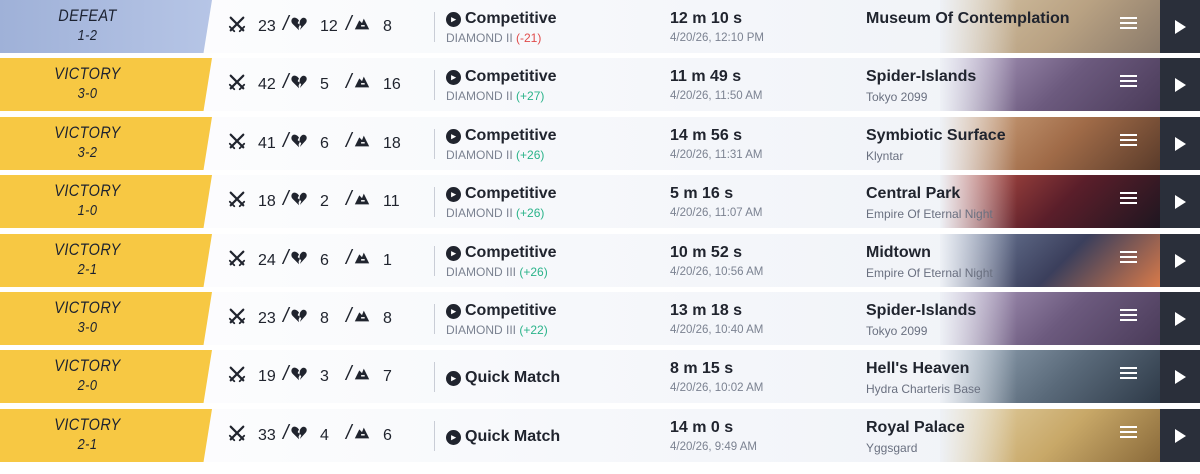 The width and height of the screenshot is (1200, 474). I want to click on kills-stat: 23, so click(253, 318).